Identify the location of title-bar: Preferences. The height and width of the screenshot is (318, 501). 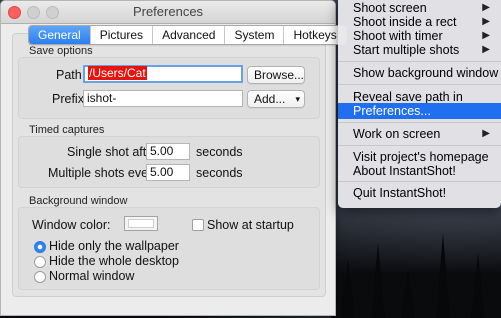
(168, 12).